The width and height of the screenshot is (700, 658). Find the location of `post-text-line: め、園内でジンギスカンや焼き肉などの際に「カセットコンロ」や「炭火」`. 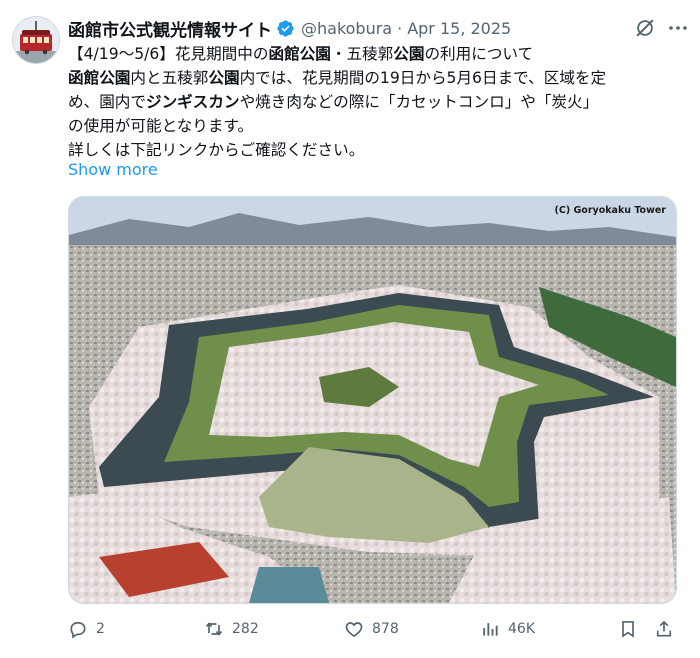

post-text-line: め、園内でジンギスカンや焼き肉などの際に「カセットコンロ」や「炭火」 is located at coordinates (378, 102).